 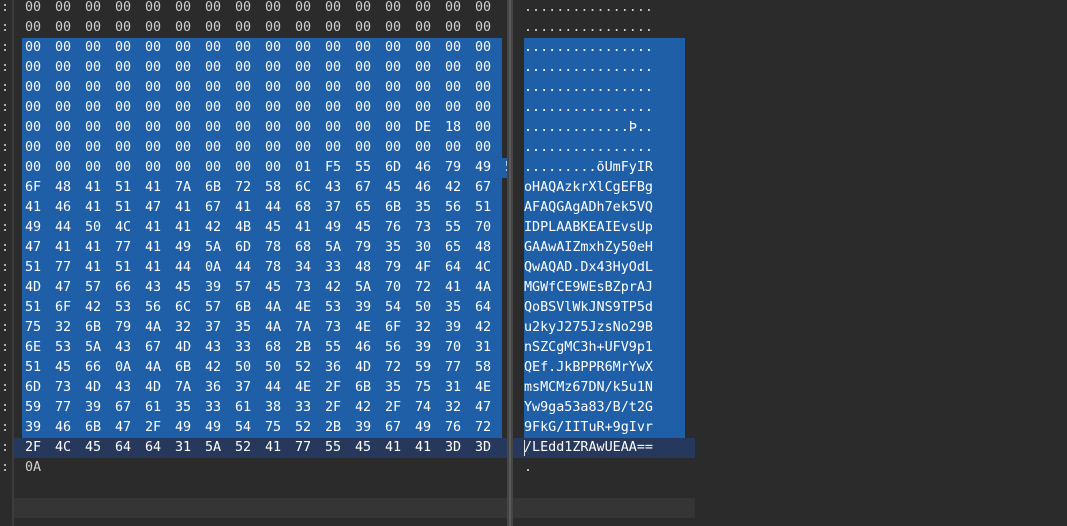 I want to click on ascii-text: u2kyJ275JzsNo29B, so click(x=588, y=328).